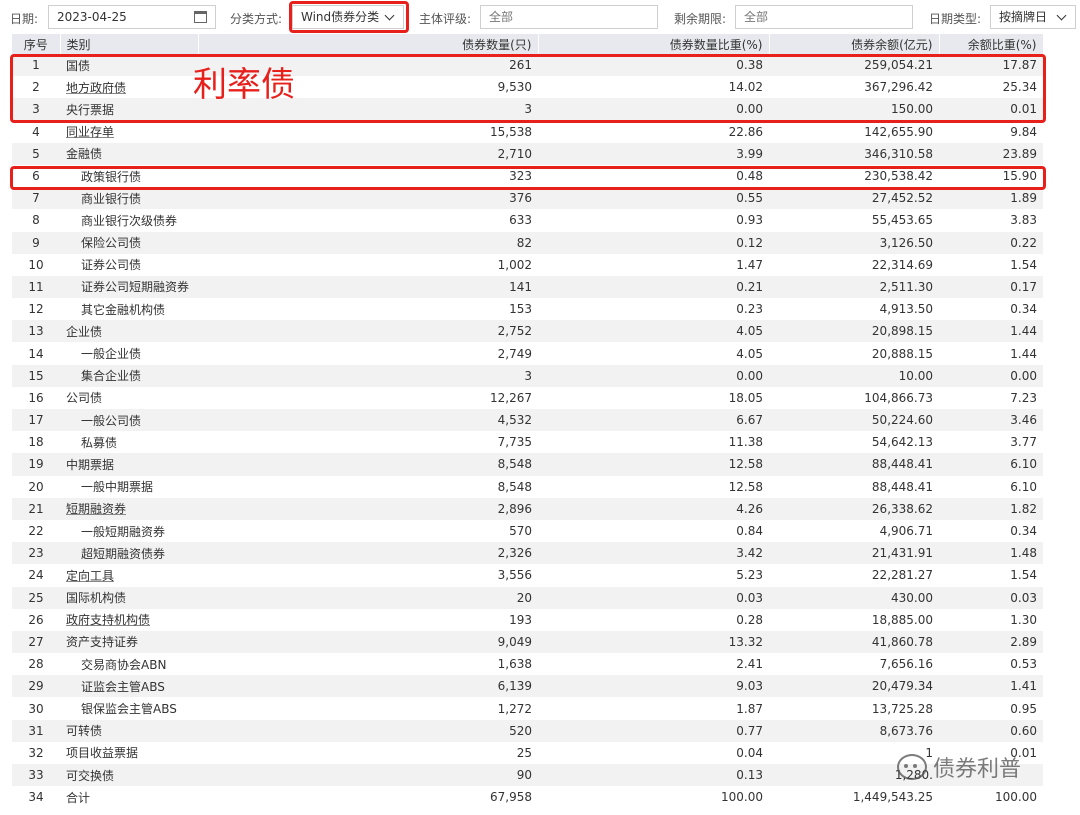 Image resolution: width=1080 pixels, height=815 pixels. What do you see at coordinates (527, 353) in the screenshot?
I see `table-row: 14 一般企业债 2,749 4.05 20,888.15 1.44` at bounding box center [527, 353].